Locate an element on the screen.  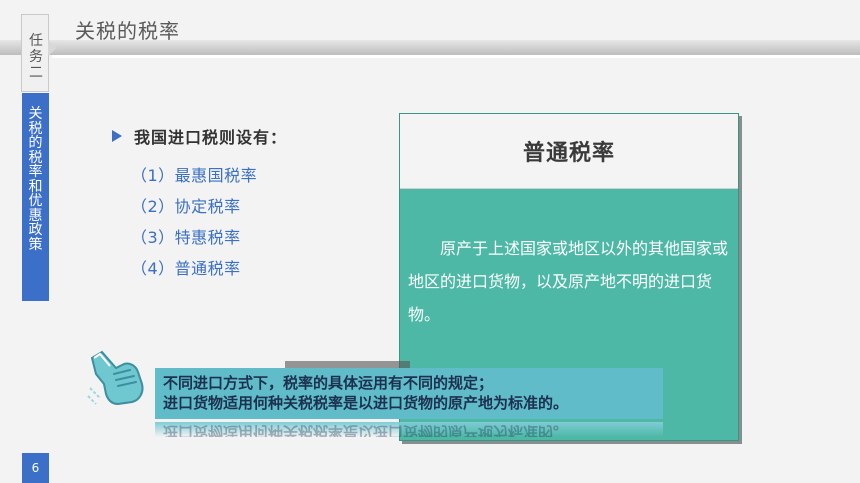
section-title-text: 关税的税率和优惠政策 is located at coordinates (35, 179).